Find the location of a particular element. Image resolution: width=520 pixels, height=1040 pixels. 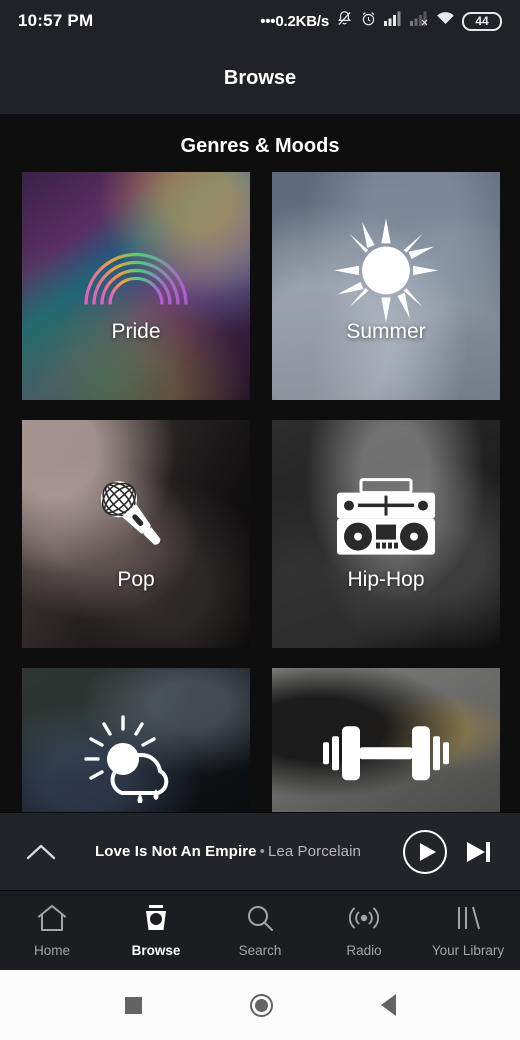

genre-tile-hiphop: Hip-Hop is located at coordinates (386, 534).